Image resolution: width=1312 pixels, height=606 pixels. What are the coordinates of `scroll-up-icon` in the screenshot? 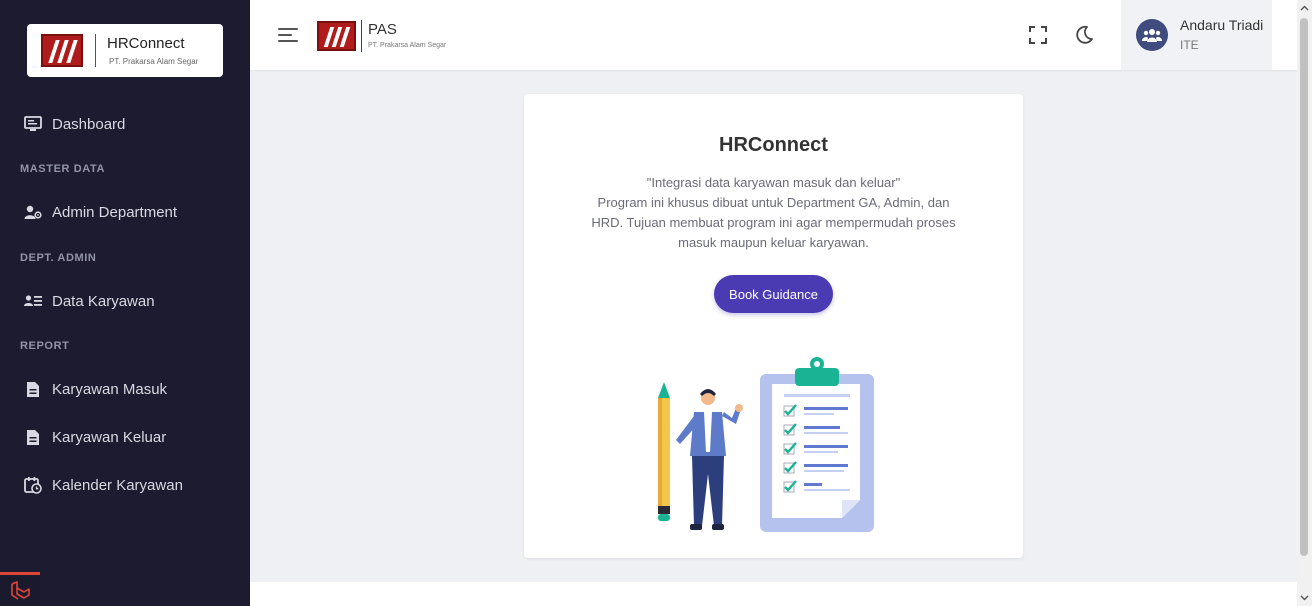 It's located at (1304, 8).